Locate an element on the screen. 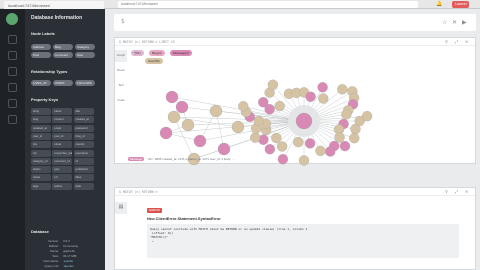 This screenshot has width=480, height=270. property-key-chip: comment_id is located at coordinates (62, 161).